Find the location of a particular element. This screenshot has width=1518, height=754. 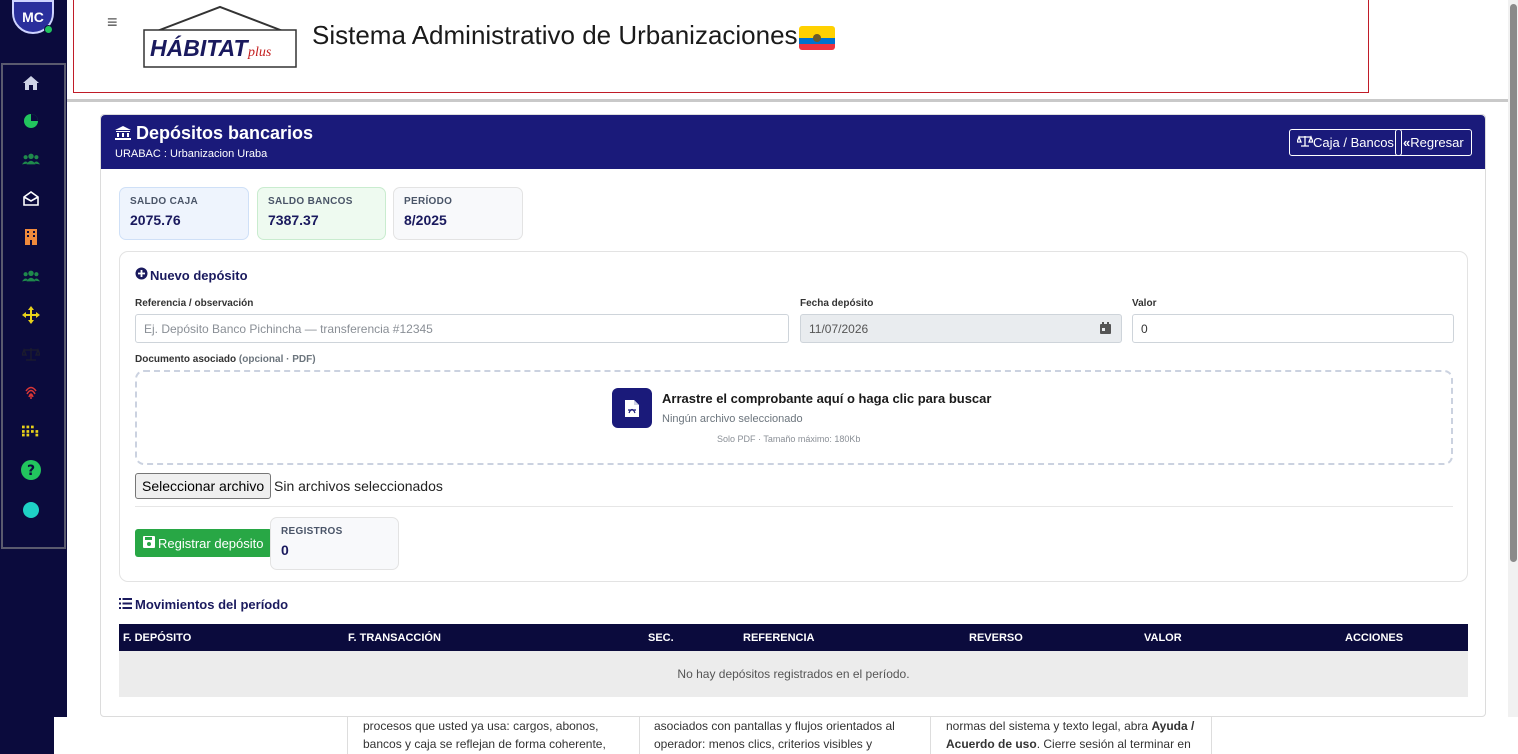

caja-bancos-label: Caja / Bancos is located at coordinates (1353, 142).